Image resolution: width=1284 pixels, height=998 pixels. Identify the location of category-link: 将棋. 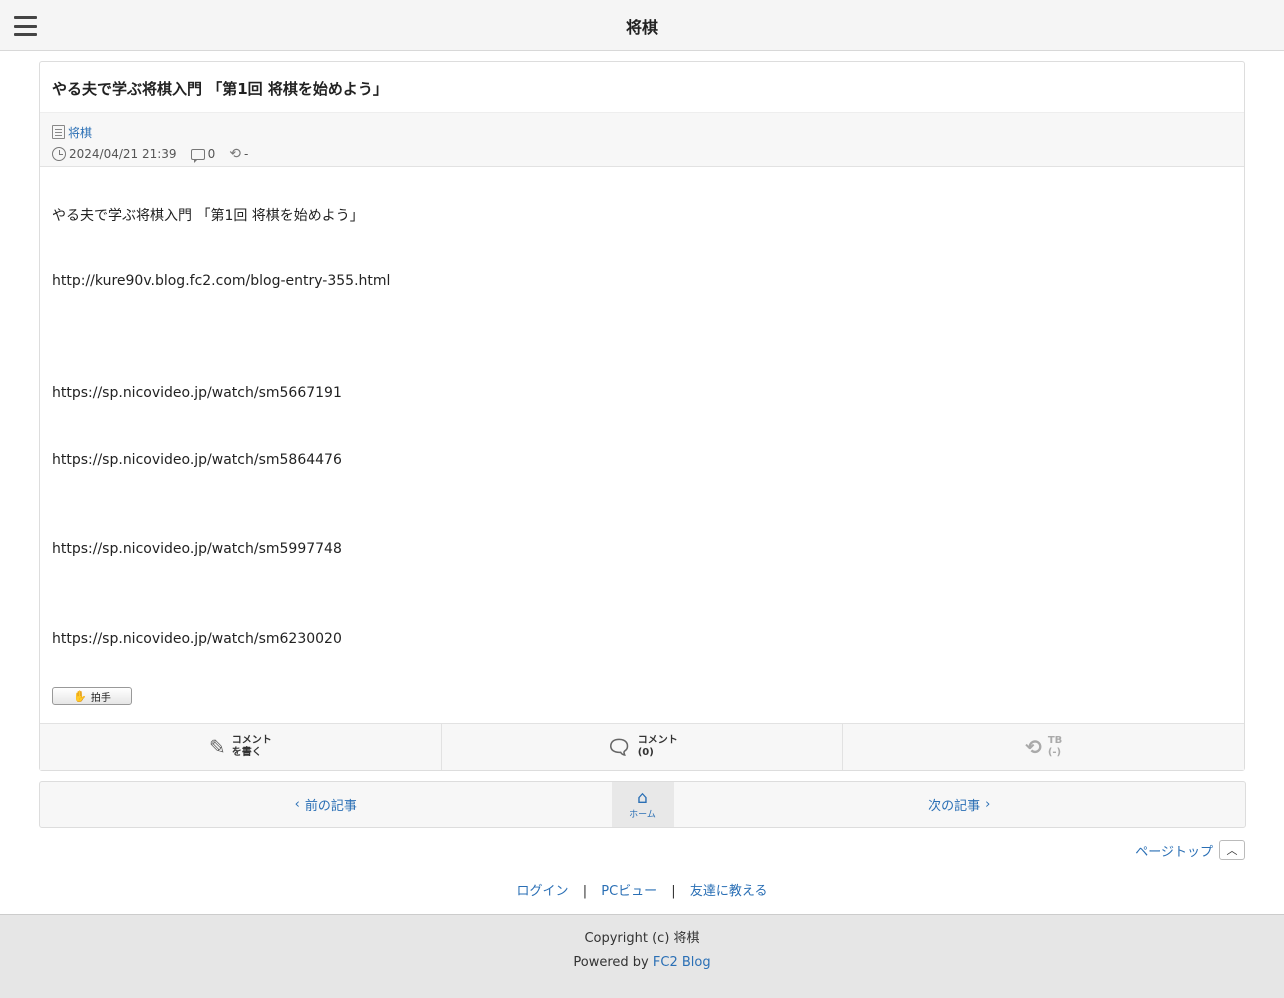
(80, 132).